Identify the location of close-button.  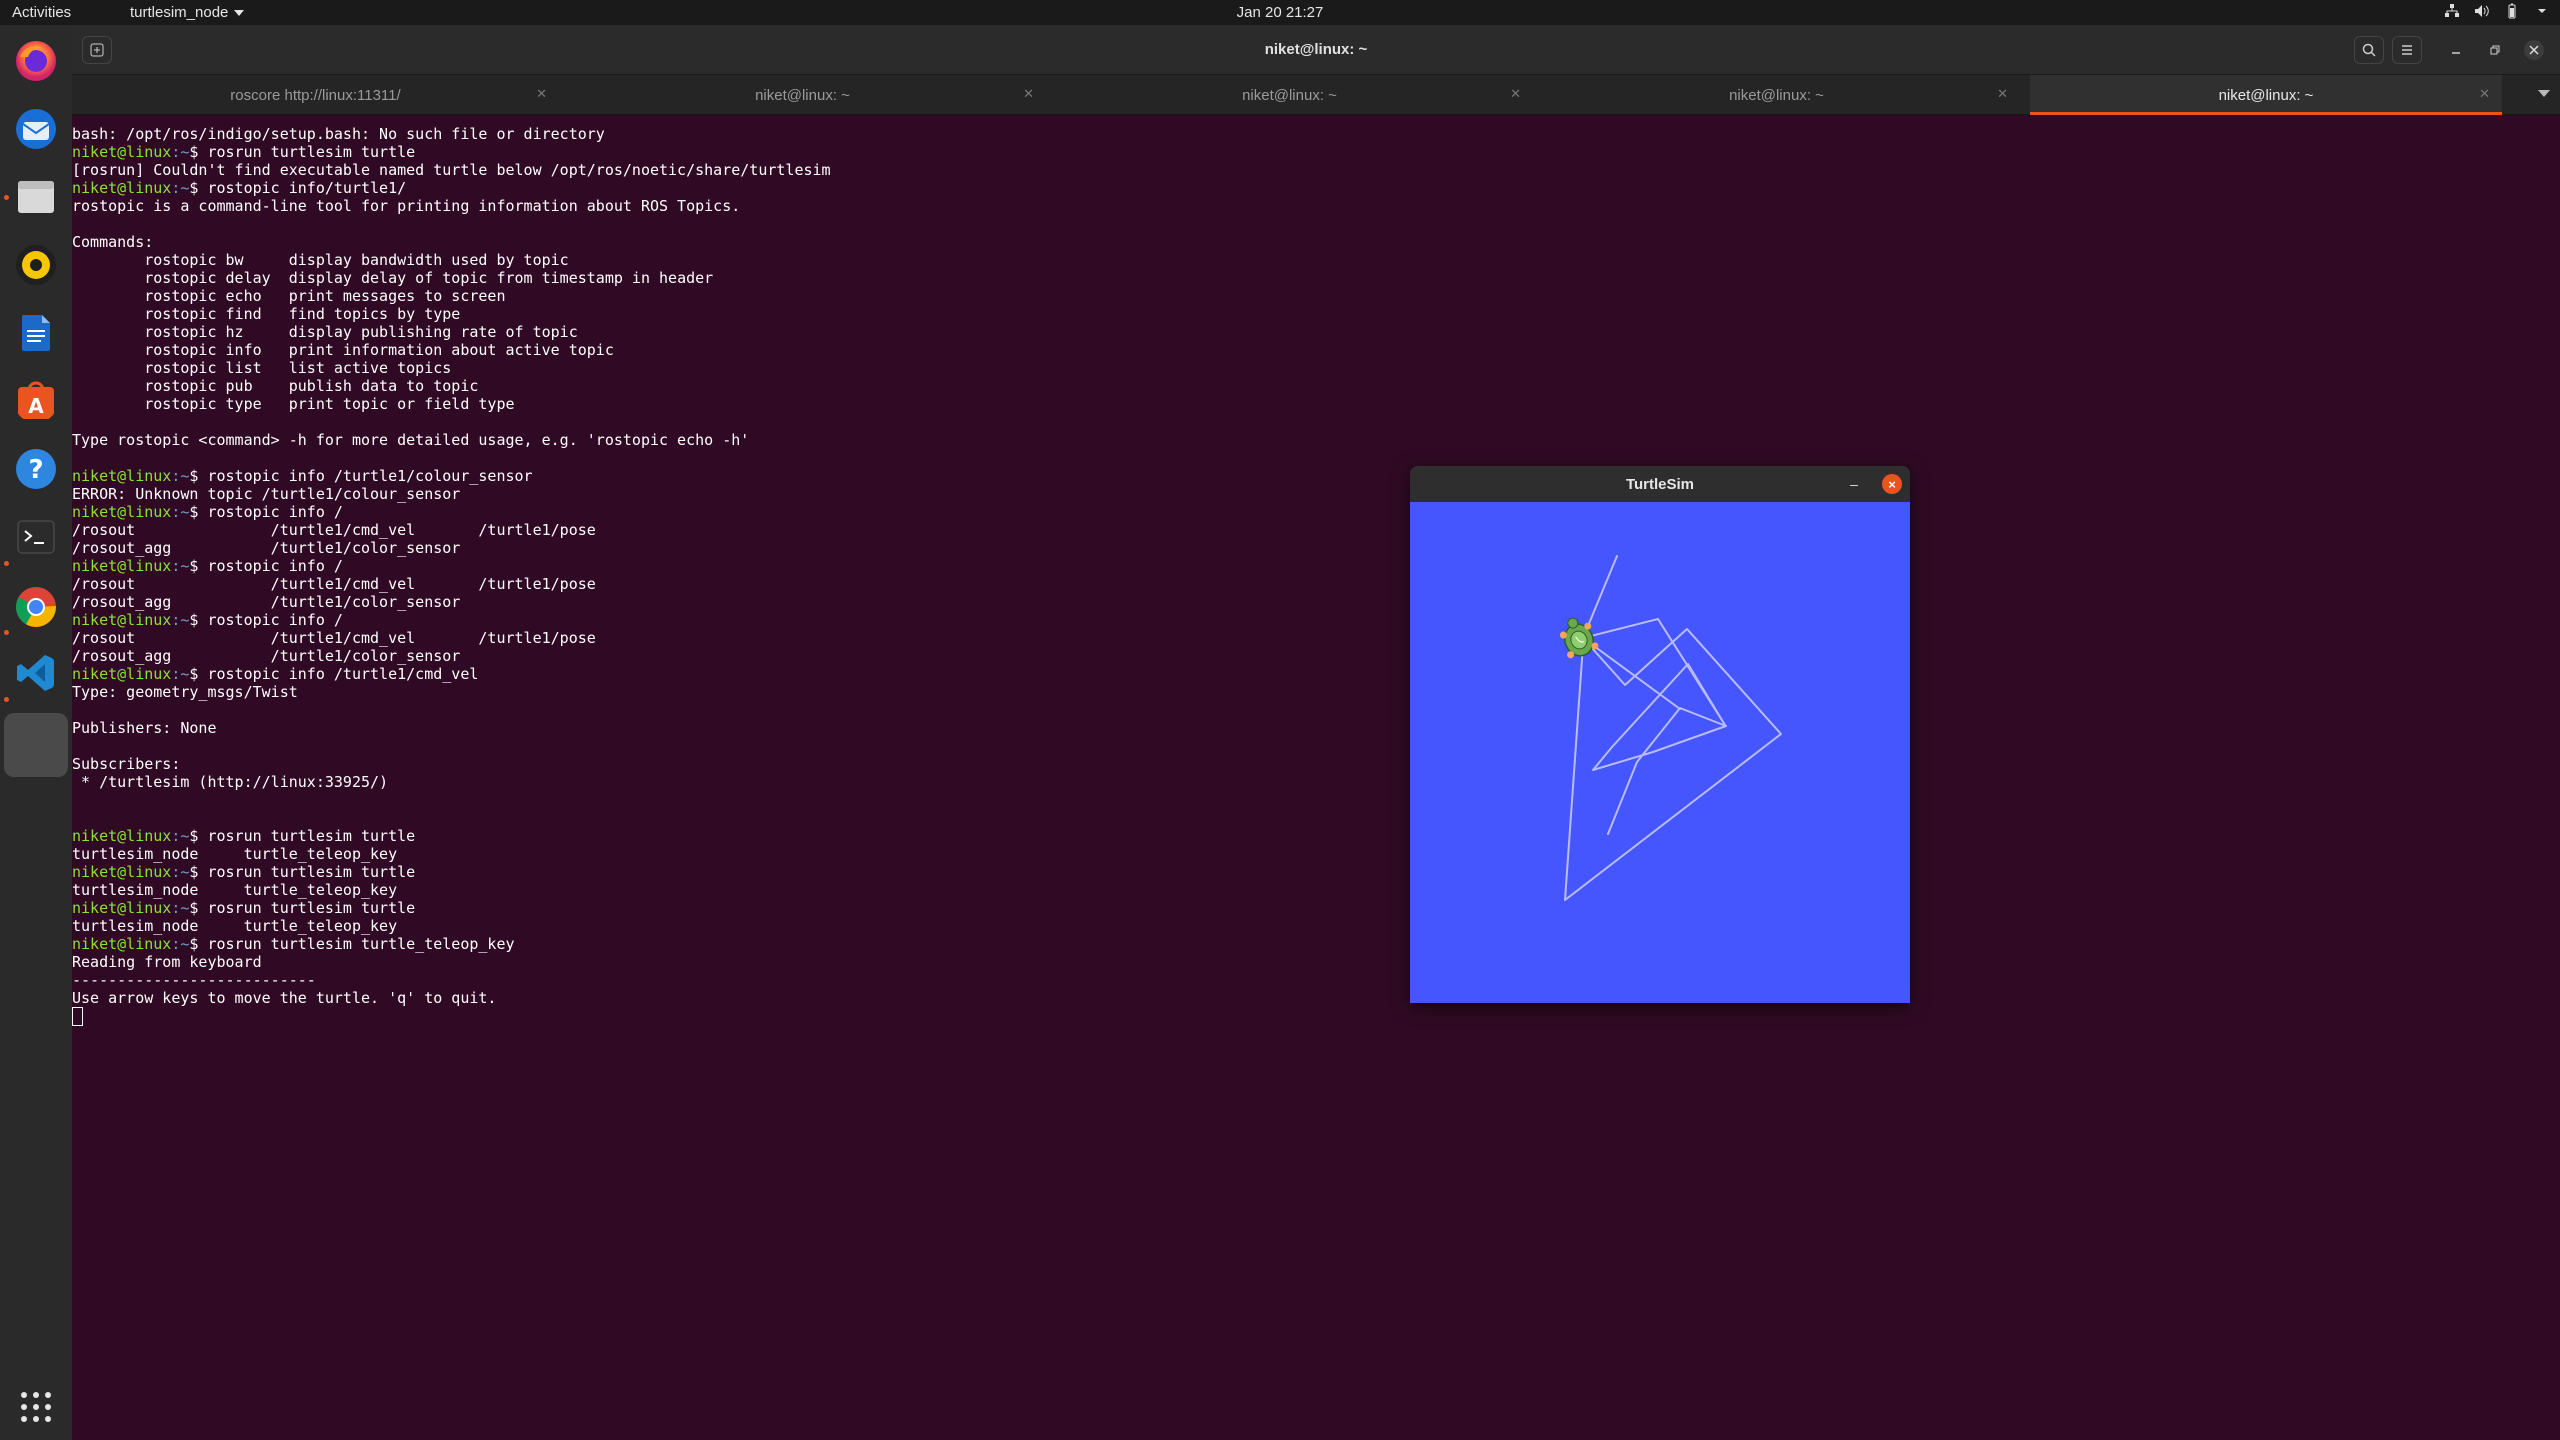
(2534, 50).